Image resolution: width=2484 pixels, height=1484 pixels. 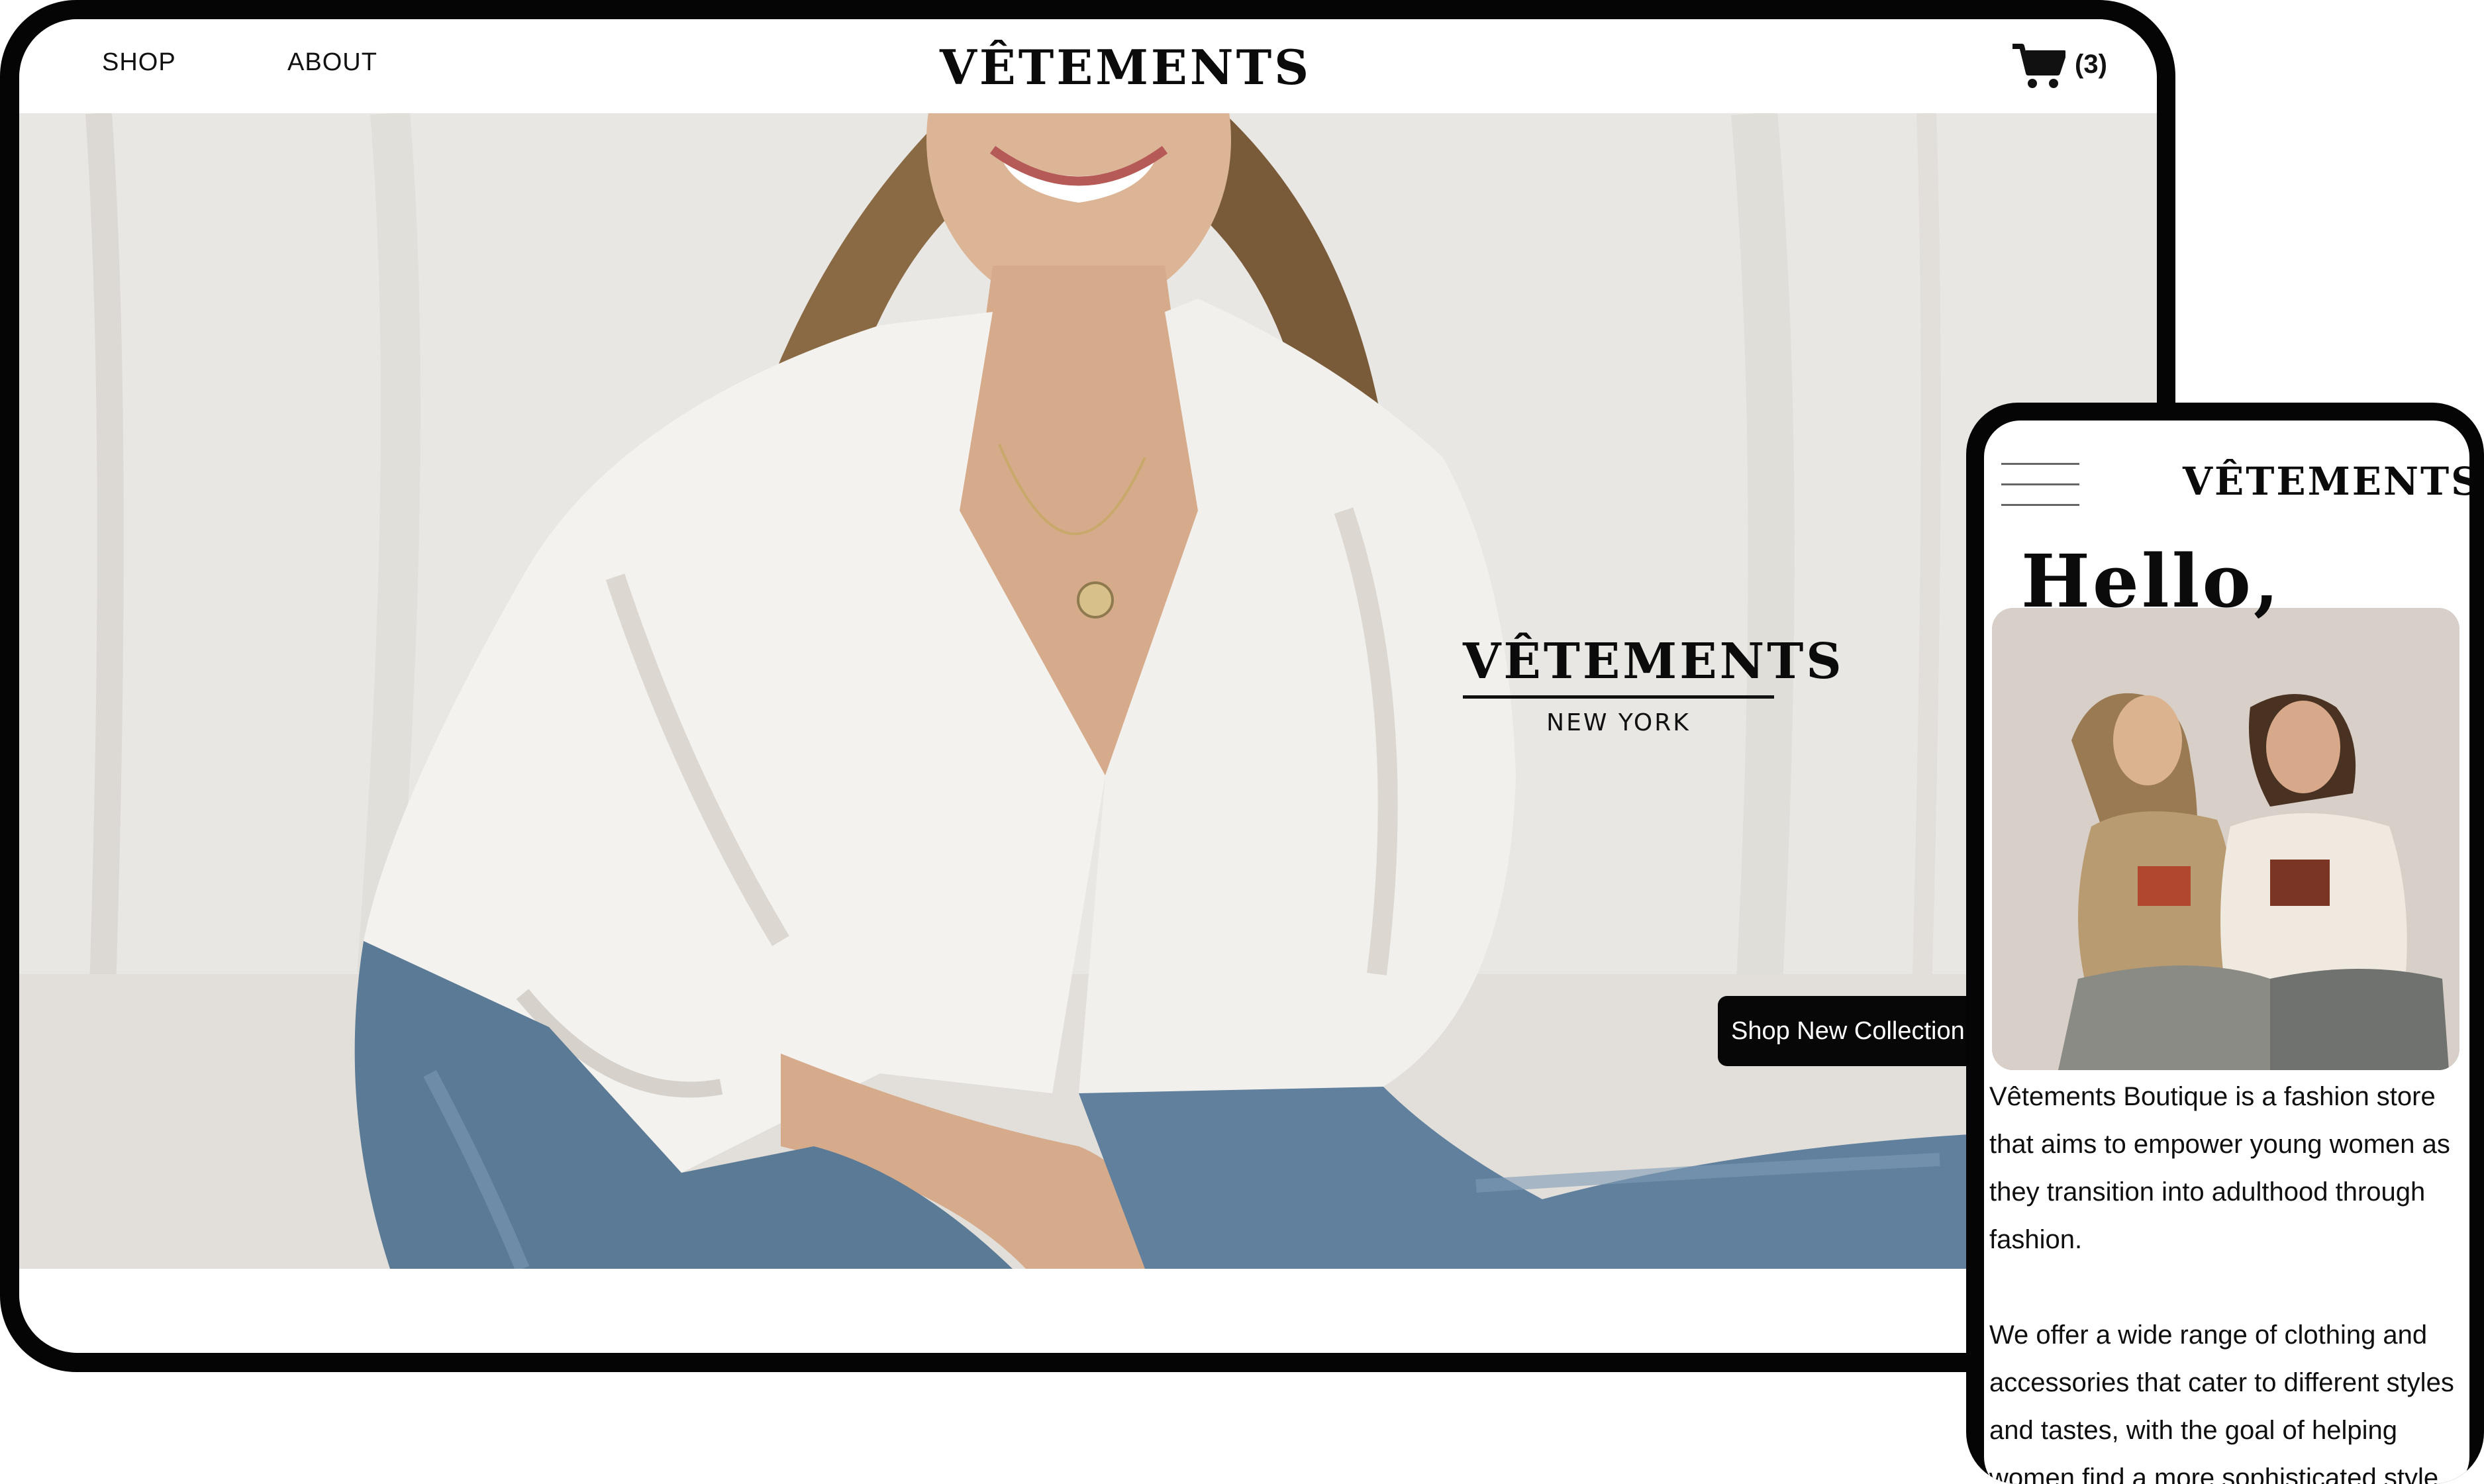 I want to click on two-women-photo, so click(x=2225, y=839).